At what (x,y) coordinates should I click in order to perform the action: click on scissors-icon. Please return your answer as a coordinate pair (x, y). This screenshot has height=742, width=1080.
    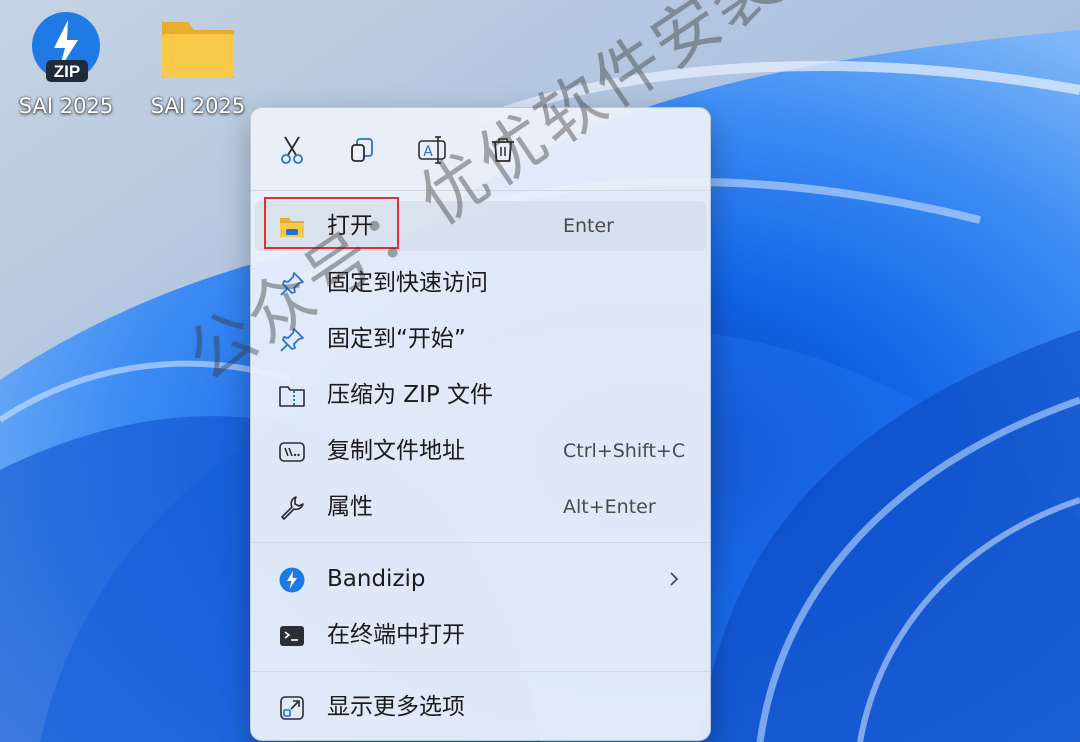
    Looking at the image, I should click on (292, 150).